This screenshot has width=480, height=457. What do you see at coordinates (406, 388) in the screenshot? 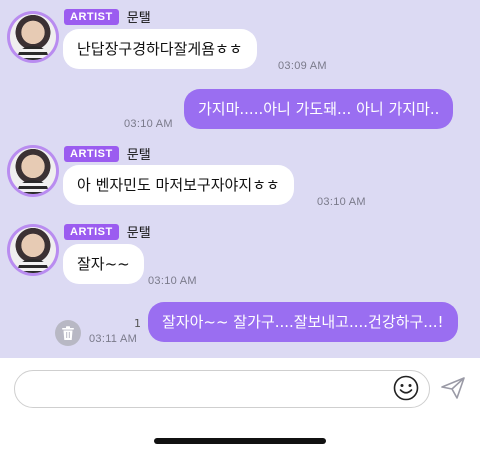
I see `smiley-icon` at bounding box center [406, 388].